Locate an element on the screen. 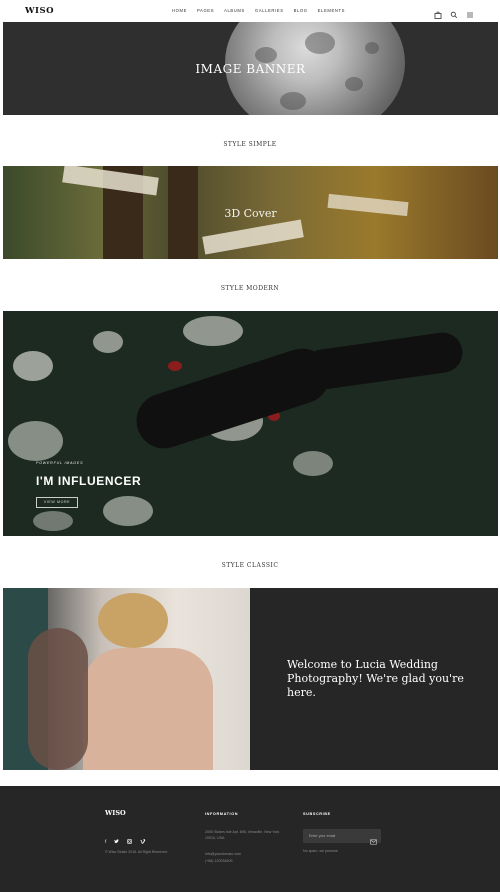  nav-item-blog: BLOG is located at coordinates (301, 10).